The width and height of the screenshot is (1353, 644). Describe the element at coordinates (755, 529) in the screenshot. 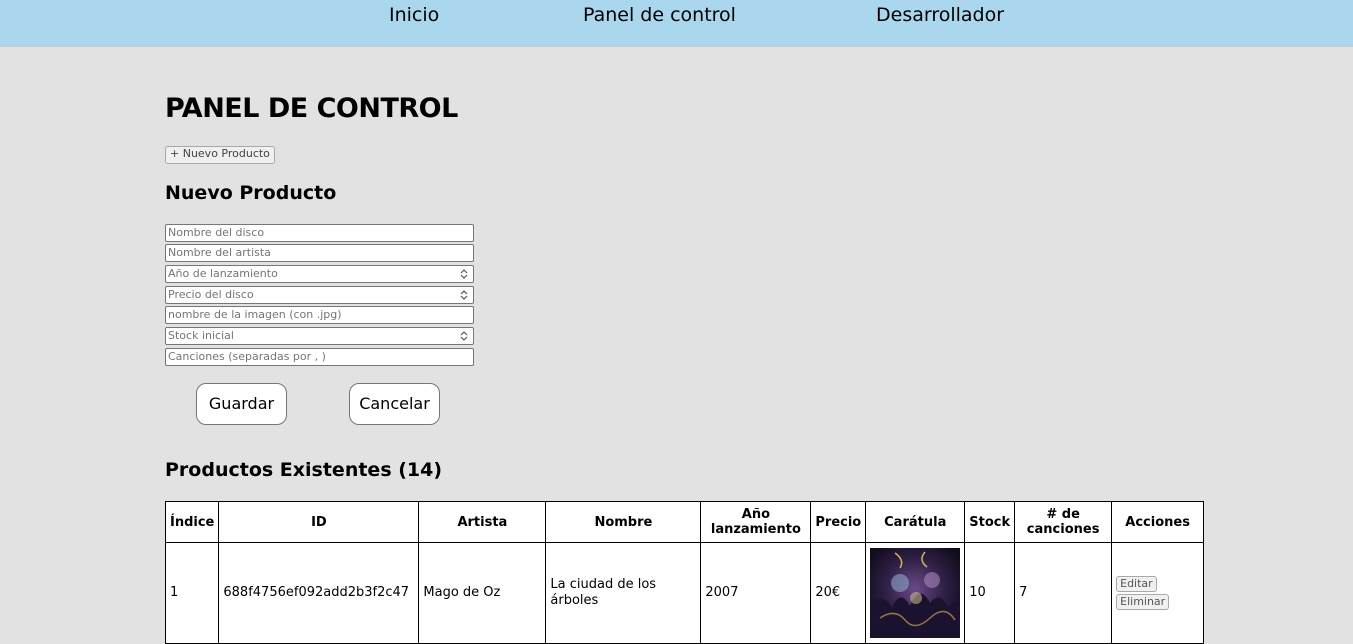

I see `header-release-year-line2: lanzamiento` at that location.